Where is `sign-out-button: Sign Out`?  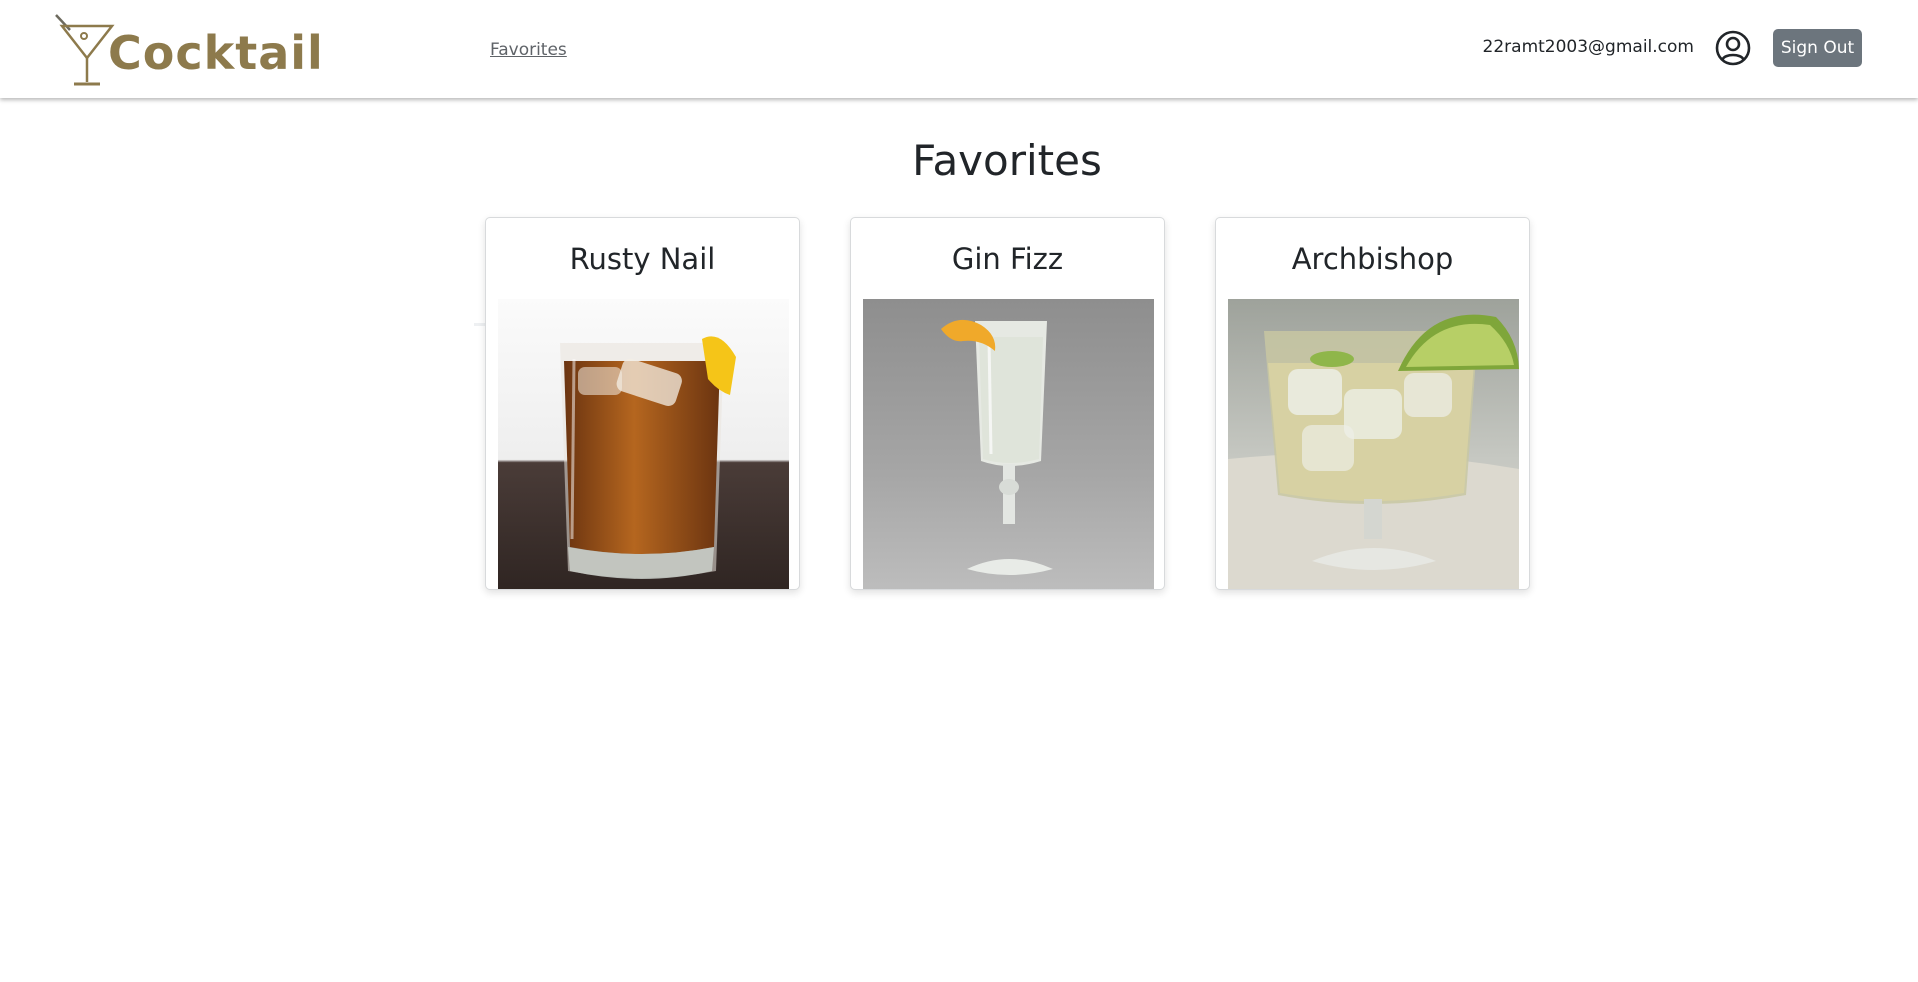
sign-out-button: Sign Out is located at coordinates (1817, 48).